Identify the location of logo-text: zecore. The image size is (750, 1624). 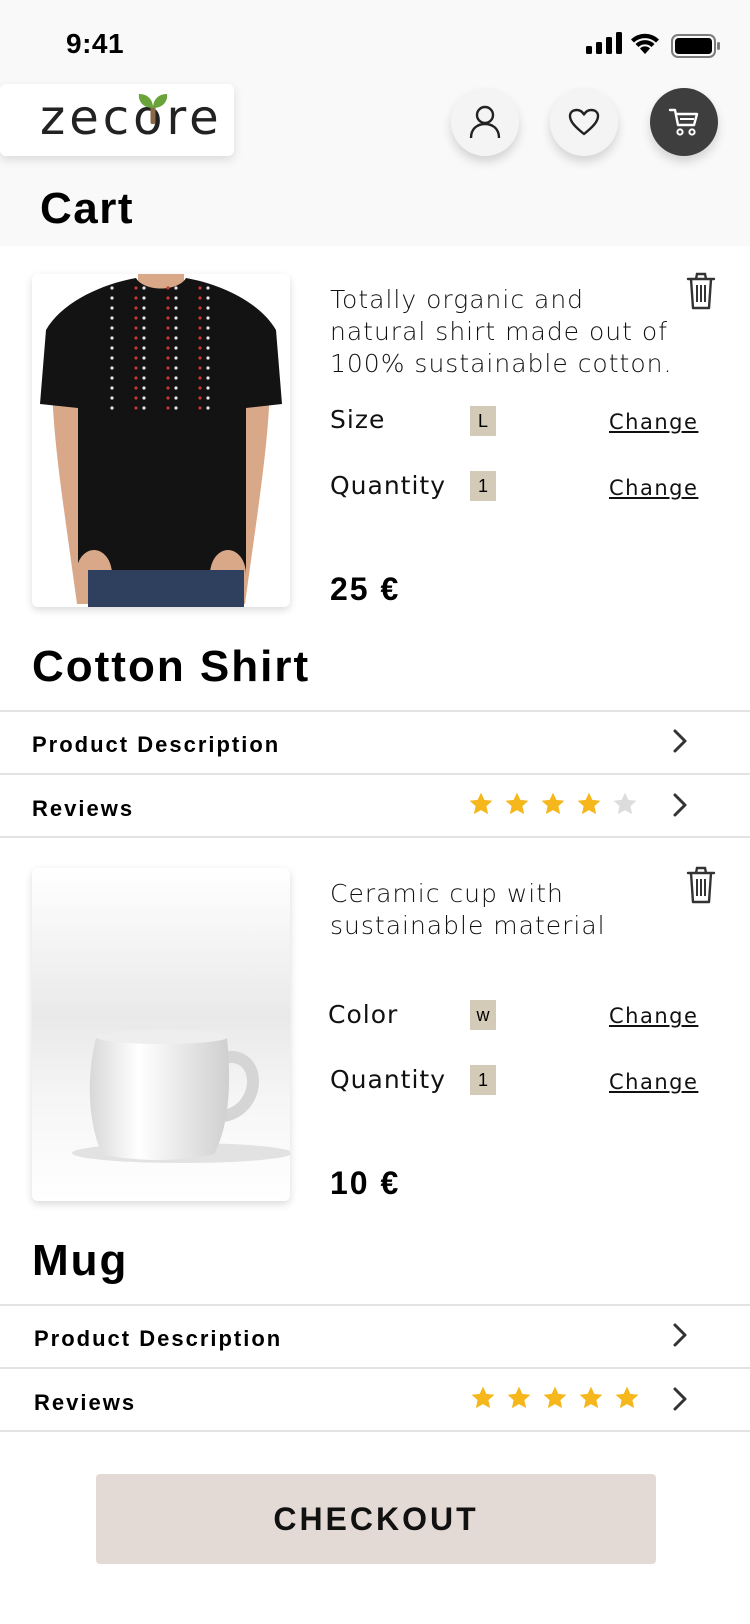
(131, 118).